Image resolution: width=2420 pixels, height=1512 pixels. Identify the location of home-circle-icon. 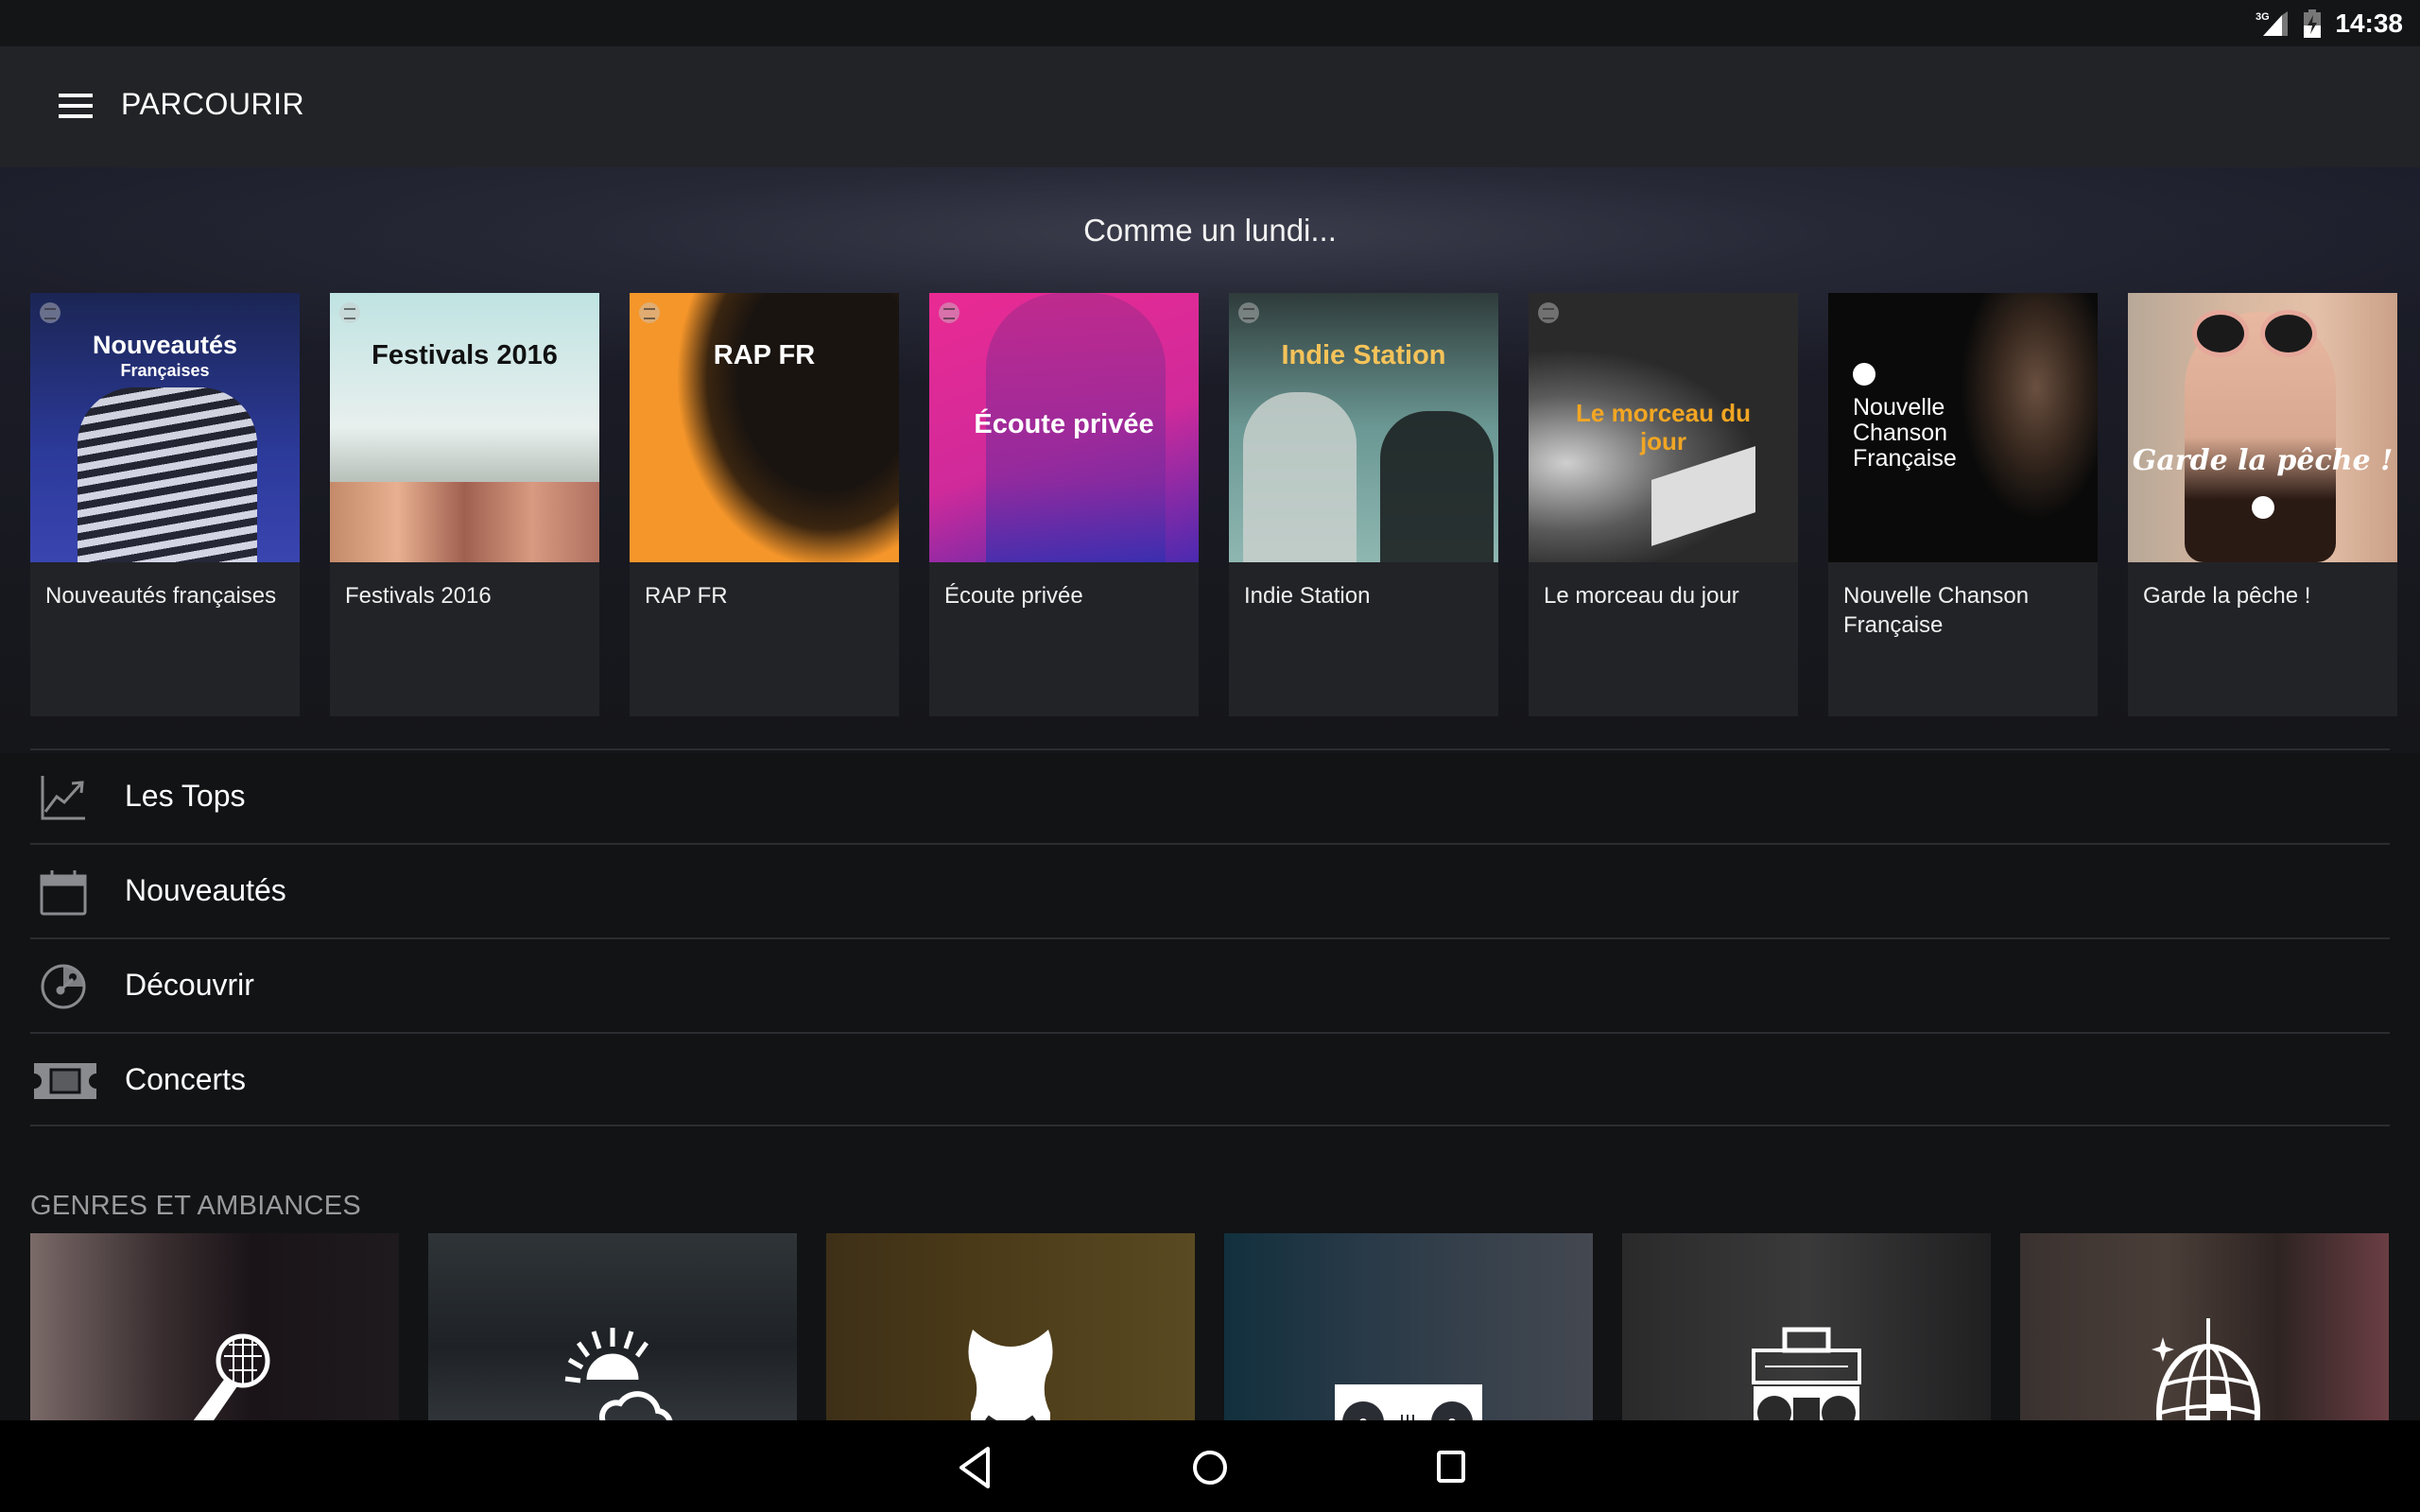
(1210, 1467).